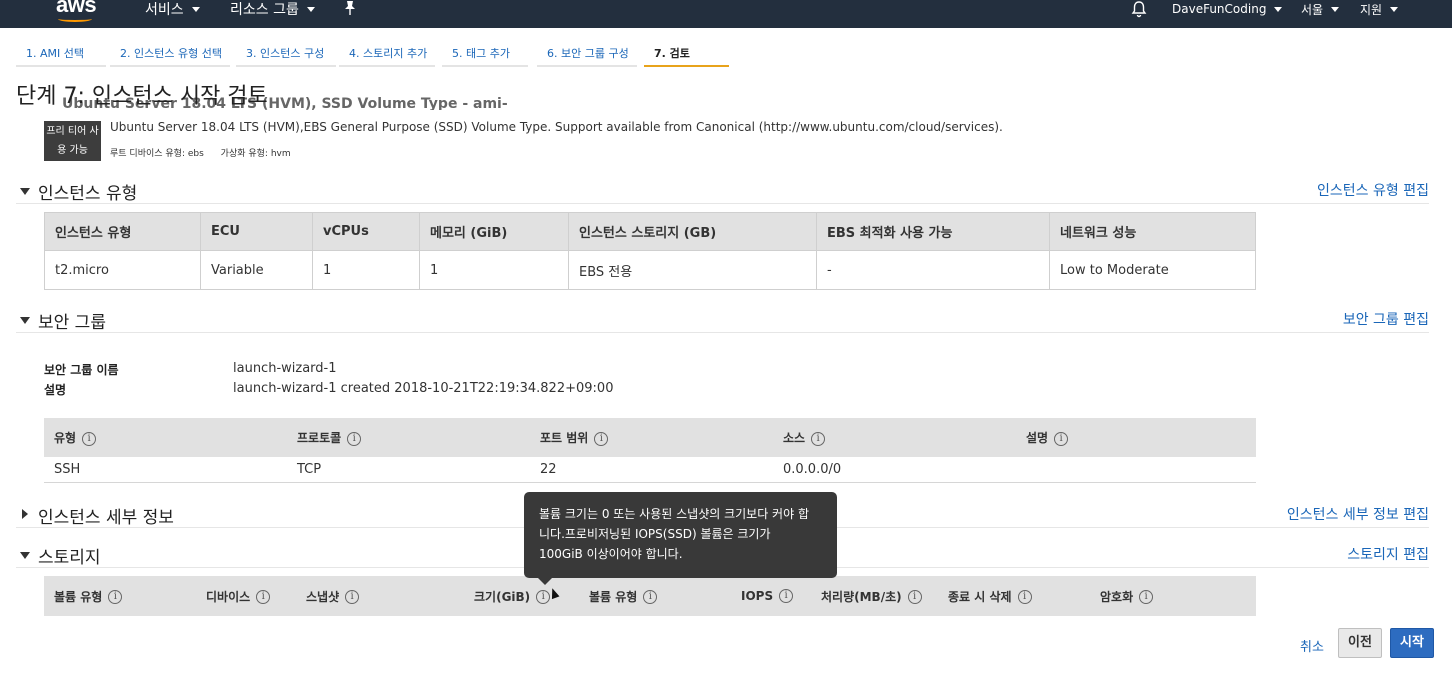  I want to click on tooltip-line: 볼륨 크기는 0 또는 사용된 스냅샷의 크기보다 커야 합, so click(674, 514).